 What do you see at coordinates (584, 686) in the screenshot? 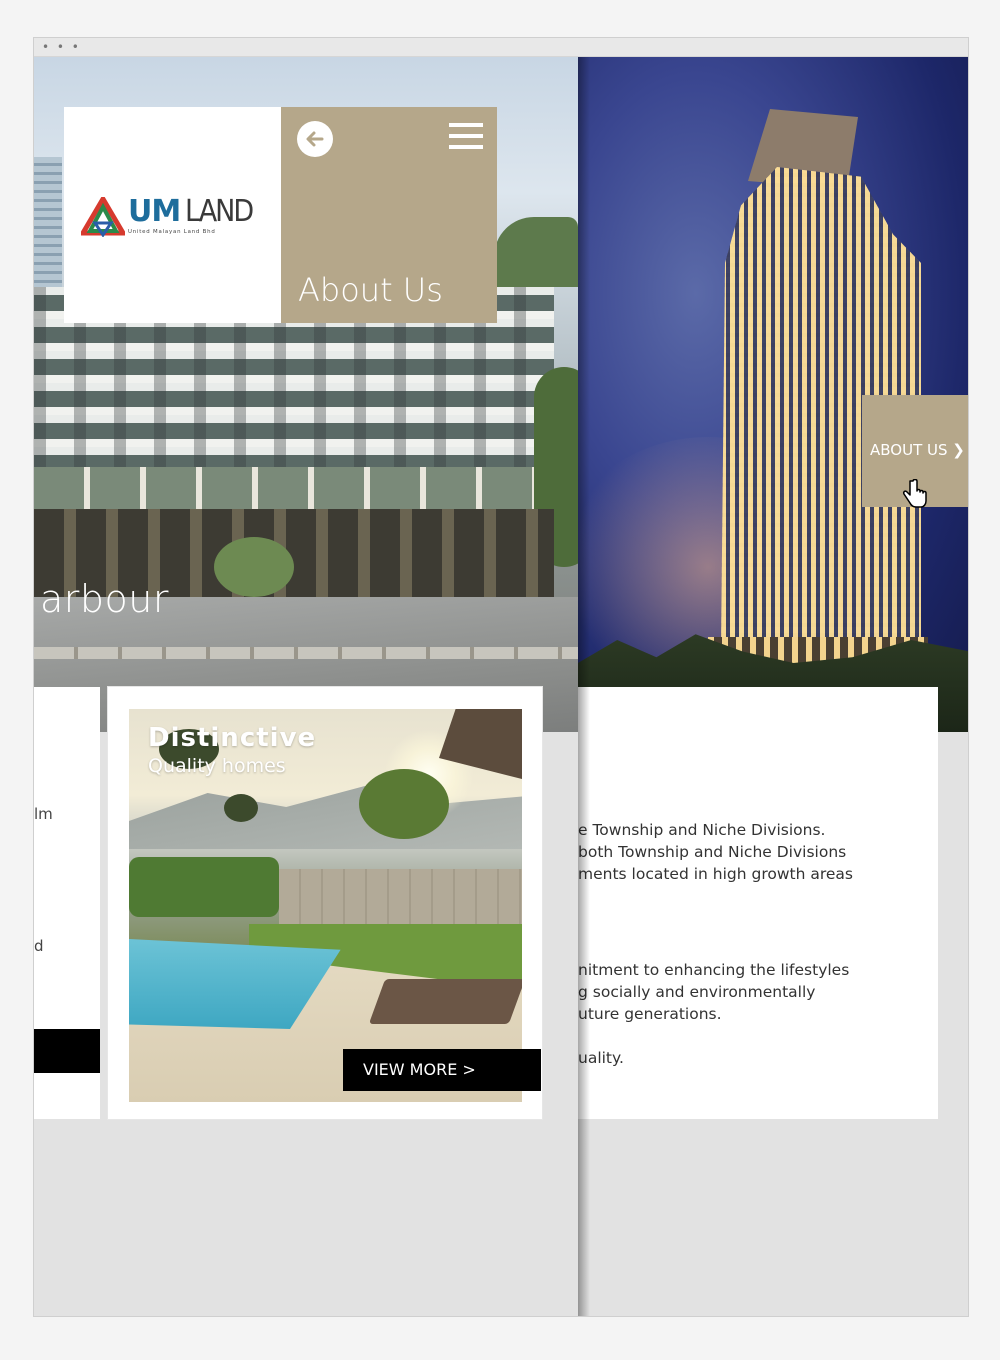
I see `page-fold-shadow` at bounding box center [584, 686].